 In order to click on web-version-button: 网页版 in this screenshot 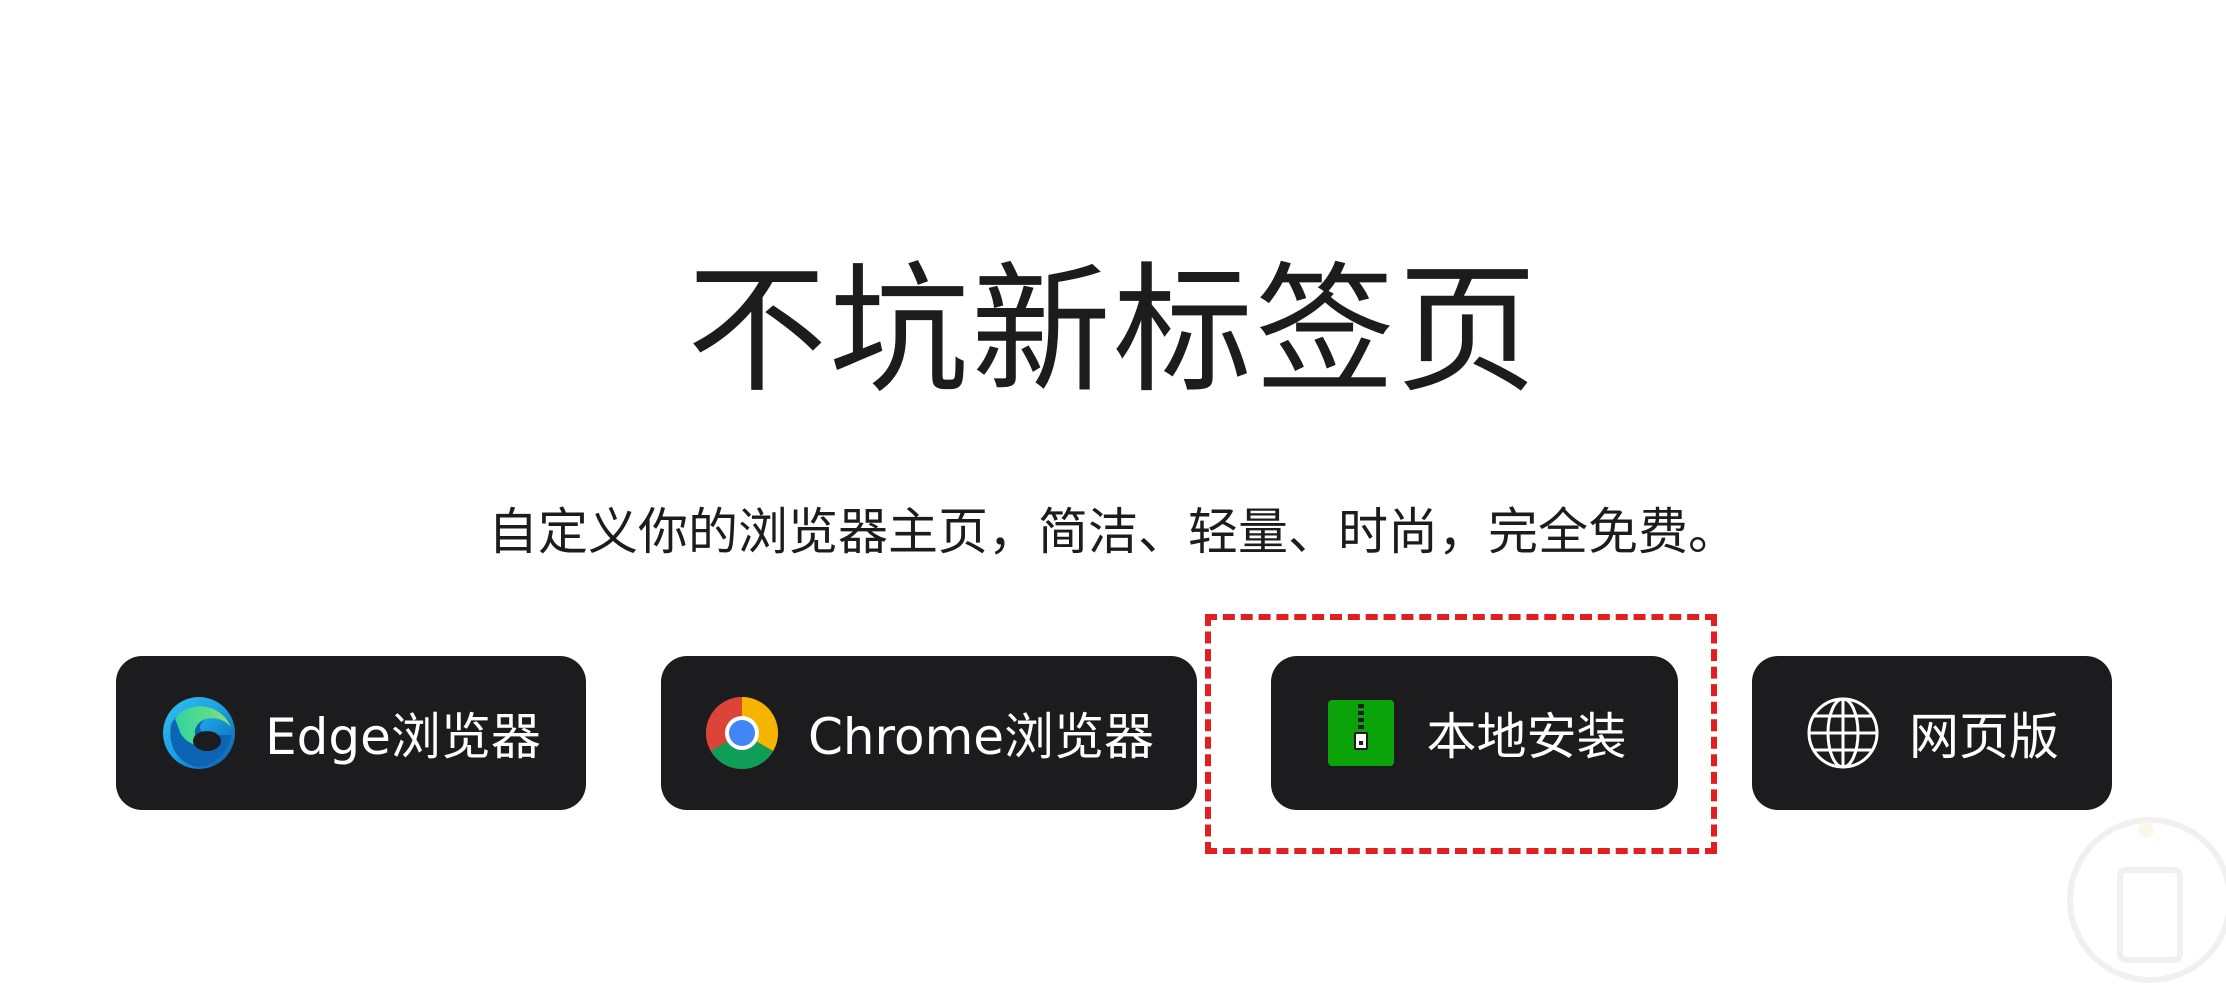, I will do `click(1932, 733)`.